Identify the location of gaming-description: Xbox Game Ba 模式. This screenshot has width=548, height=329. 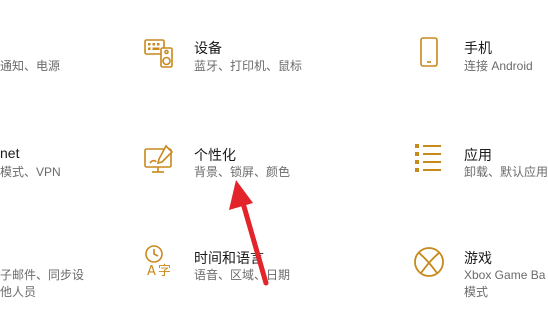
(505, 283).